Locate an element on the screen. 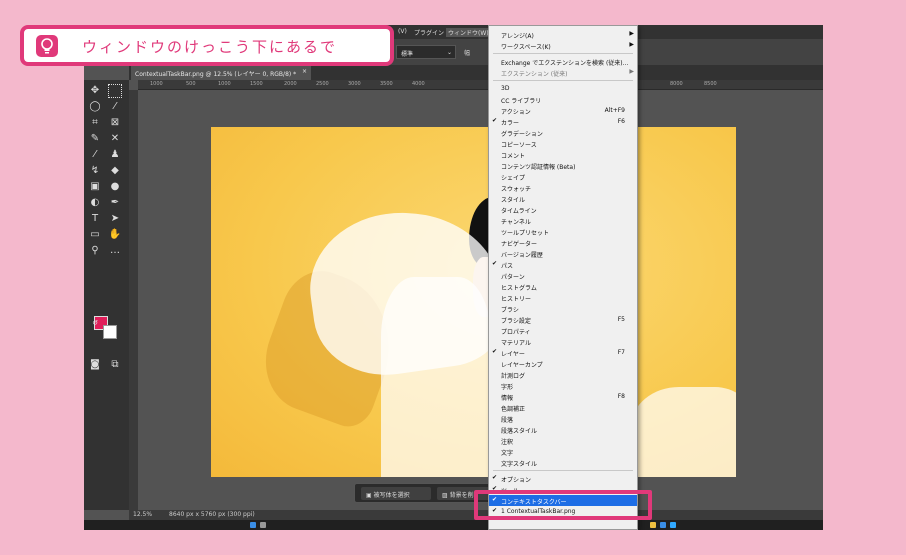  healing-icon: ✕ is located at coordinates (115, 139).